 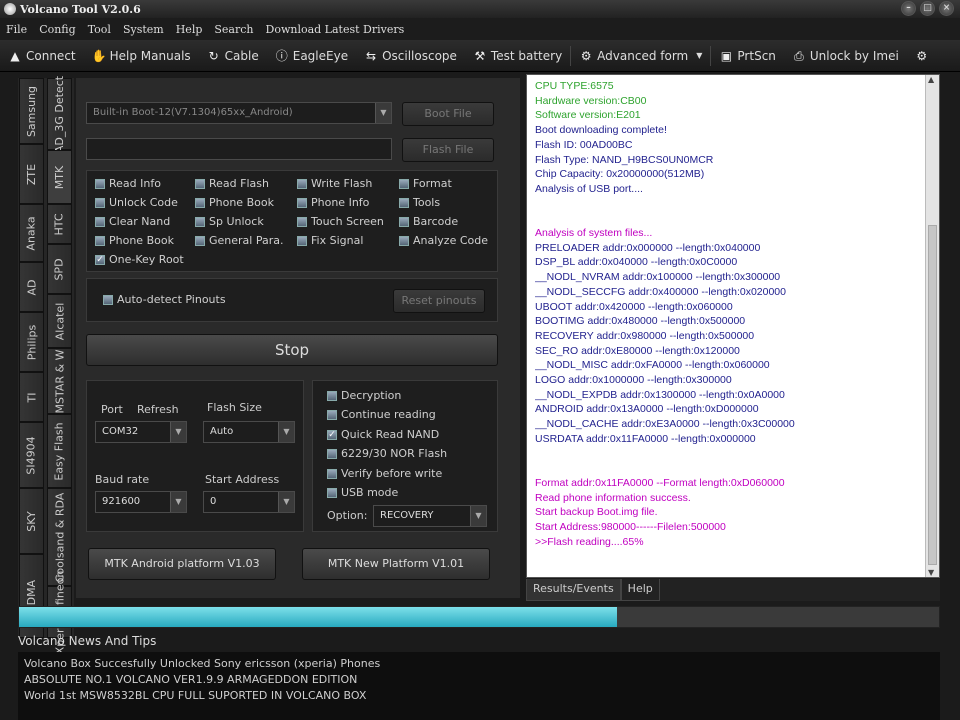 What do you see at coordinates (396, 564) in the screenshot?
I see `mtk-new-platform-button: MTK New Platform V1.01` at bounding box center [396, 564].